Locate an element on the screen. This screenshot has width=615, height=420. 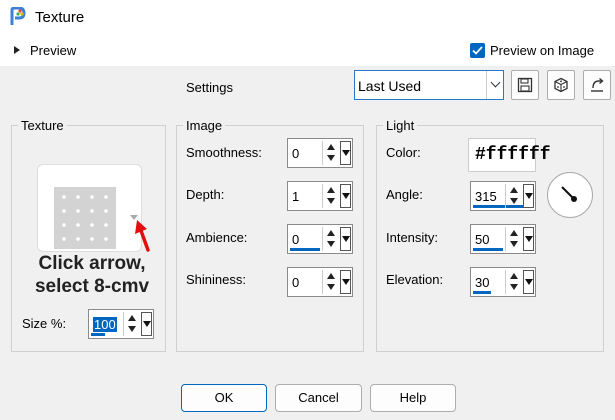
elevation-value: 30 is located at coordinates (482, 282).